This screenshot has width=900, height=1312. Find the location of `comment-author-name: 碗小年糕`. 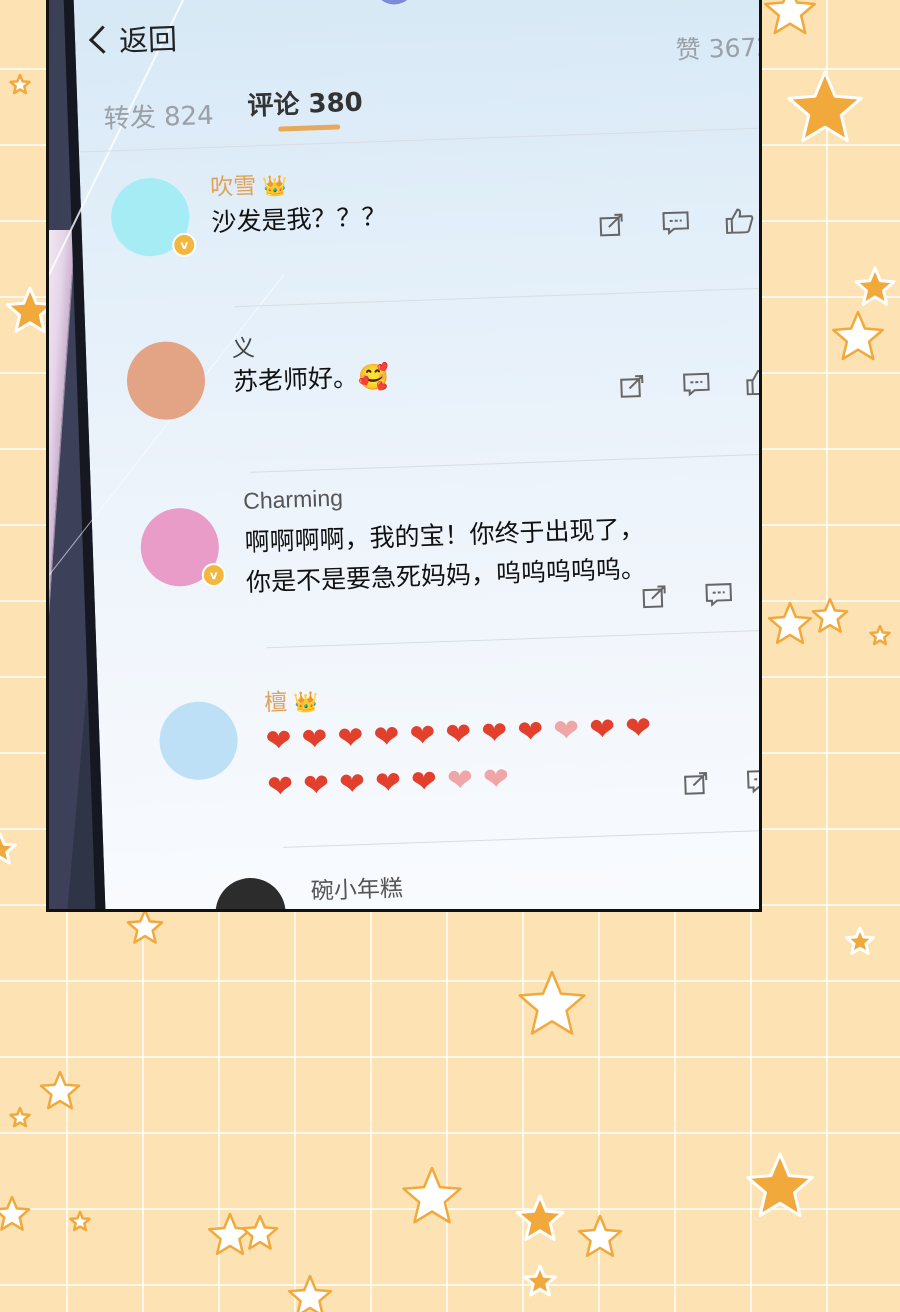

comment-author-name: 碗小年糕 is located at coordinates (356, 887).